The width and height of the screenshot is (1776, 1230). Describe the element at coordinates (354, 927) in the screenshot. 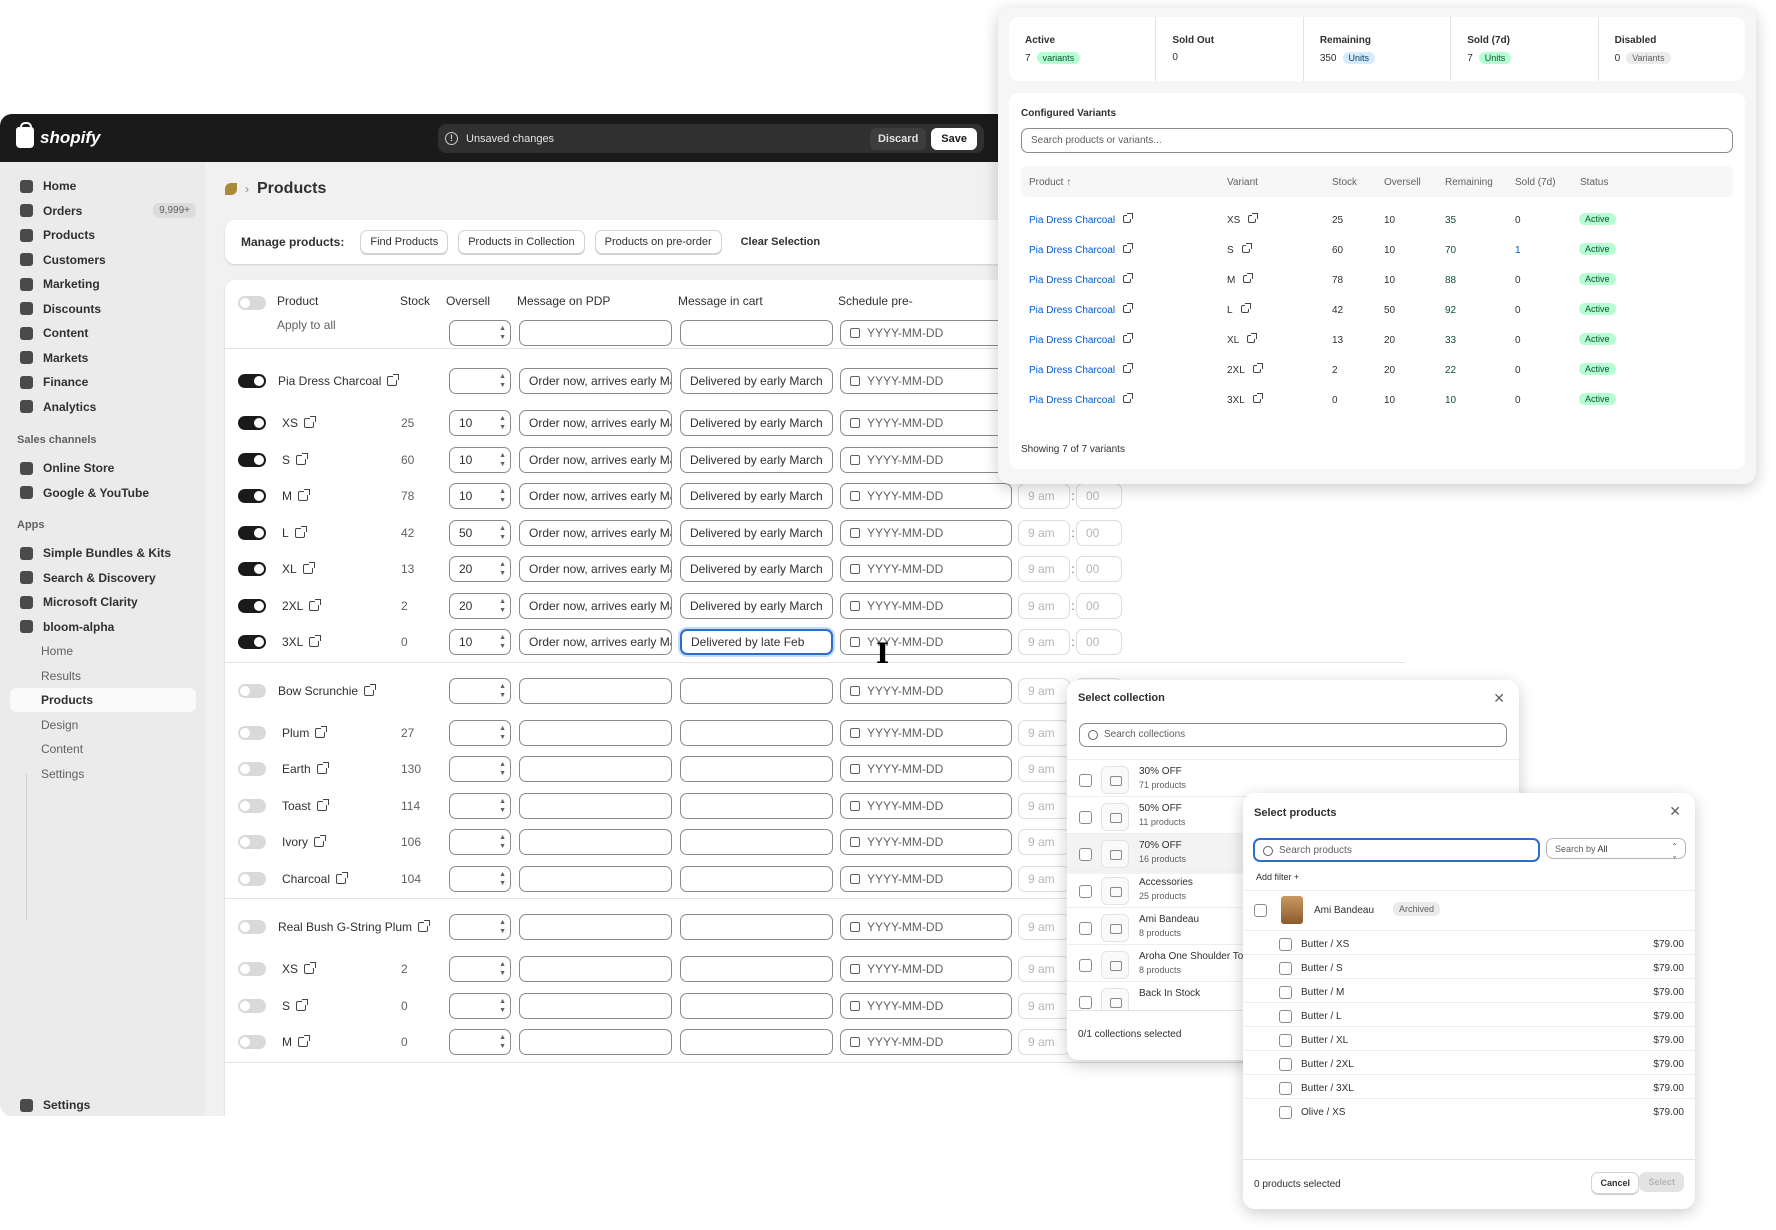

I see `product-name: Real Bush G-String Plum` at that location.